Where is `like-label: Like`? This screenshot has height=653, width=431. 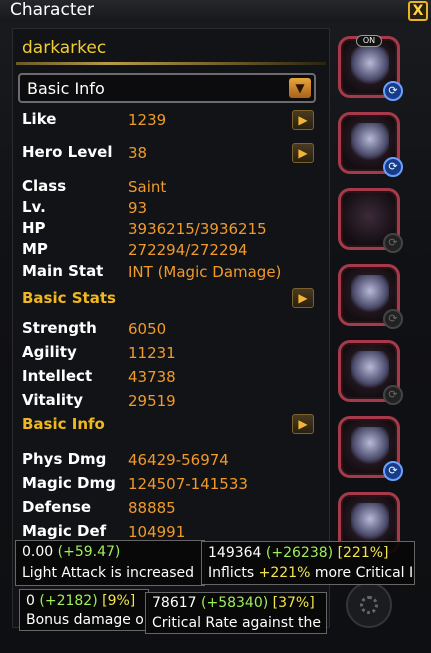 like-label: Like is located at coordinates (39, 119).